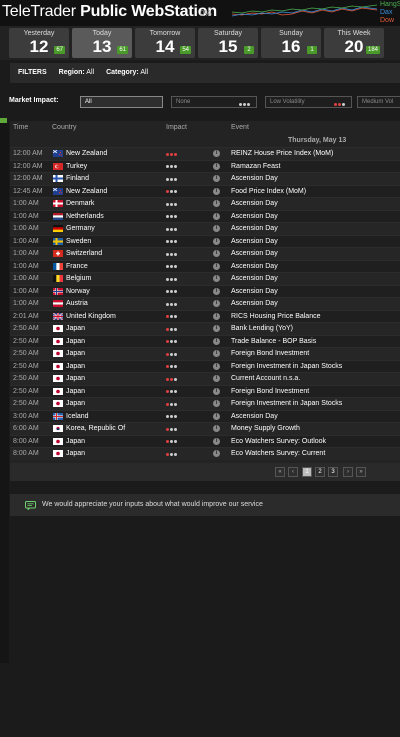 The height and width of the screenshot is (737, 400). What do you see at coordinates (39, 43) in the screenshot?
I see `day-tab: Yesterday 12 67` at bounding box center [39, 43].